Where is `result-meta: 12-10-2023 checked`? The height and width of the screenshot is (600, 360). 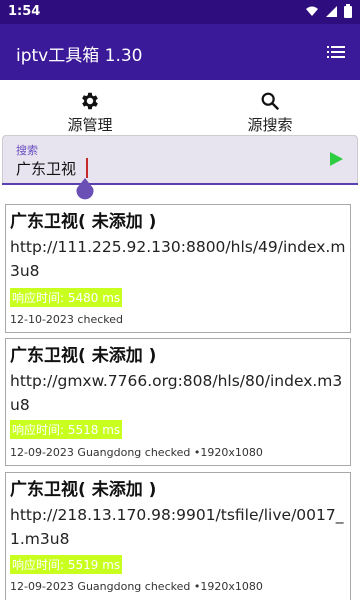 result-meta: 12-10-2023 checked is located at coordinates (66, 319).